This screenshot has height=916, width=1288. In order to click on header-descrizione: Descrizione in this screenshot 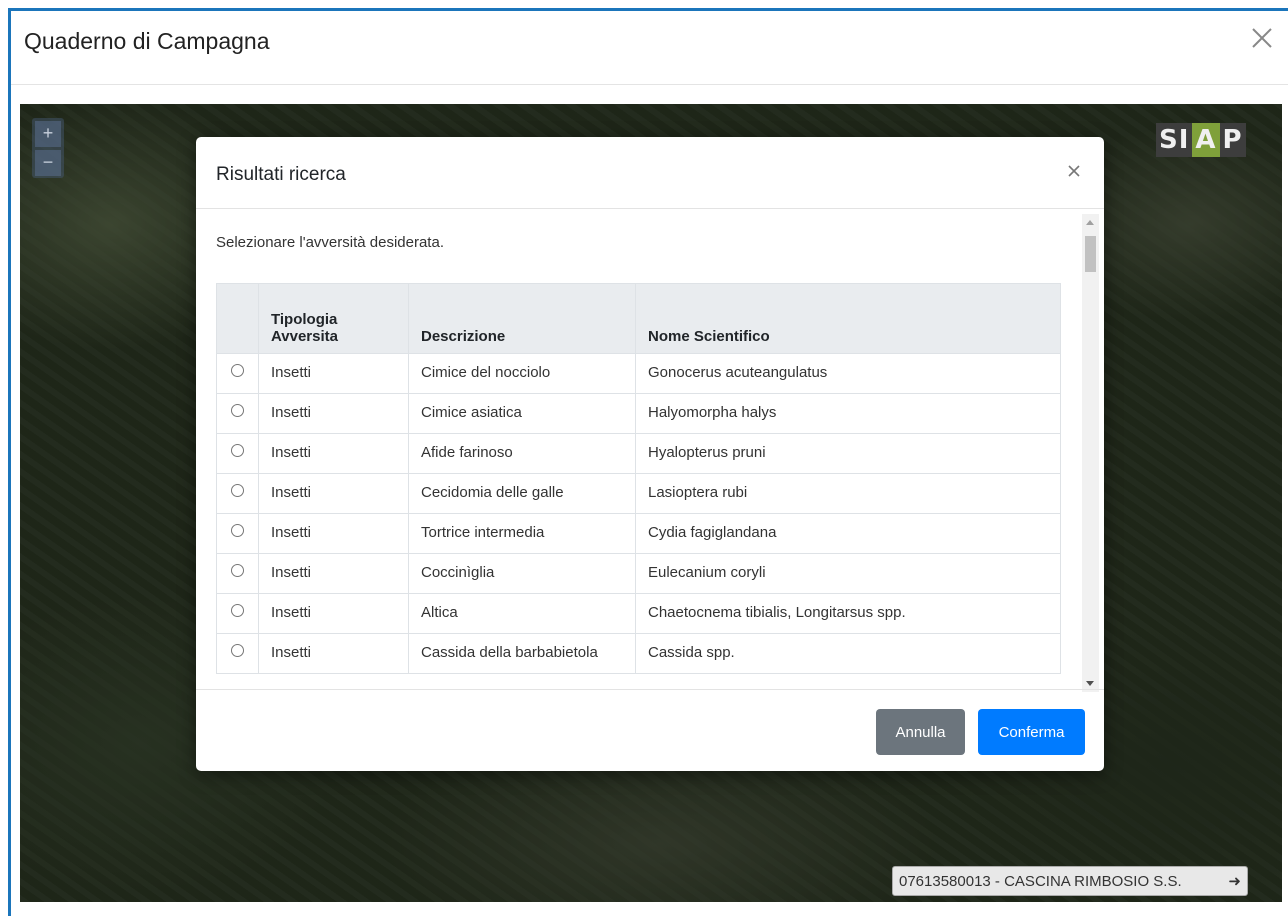, I will do `click(522, 318)`.